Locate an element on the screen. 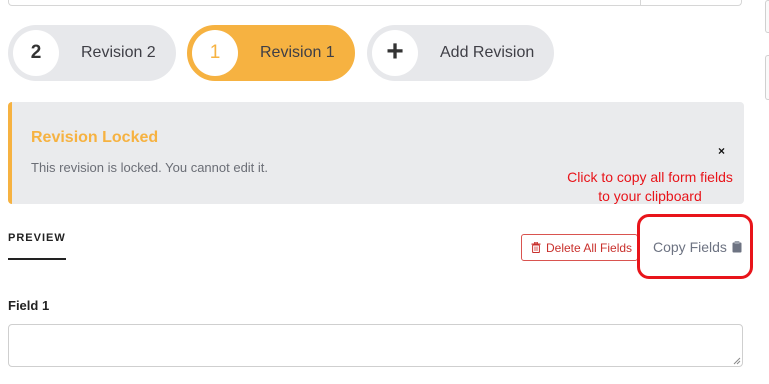  annotation-line: to your clipboard is located at coordinates (650, 196).